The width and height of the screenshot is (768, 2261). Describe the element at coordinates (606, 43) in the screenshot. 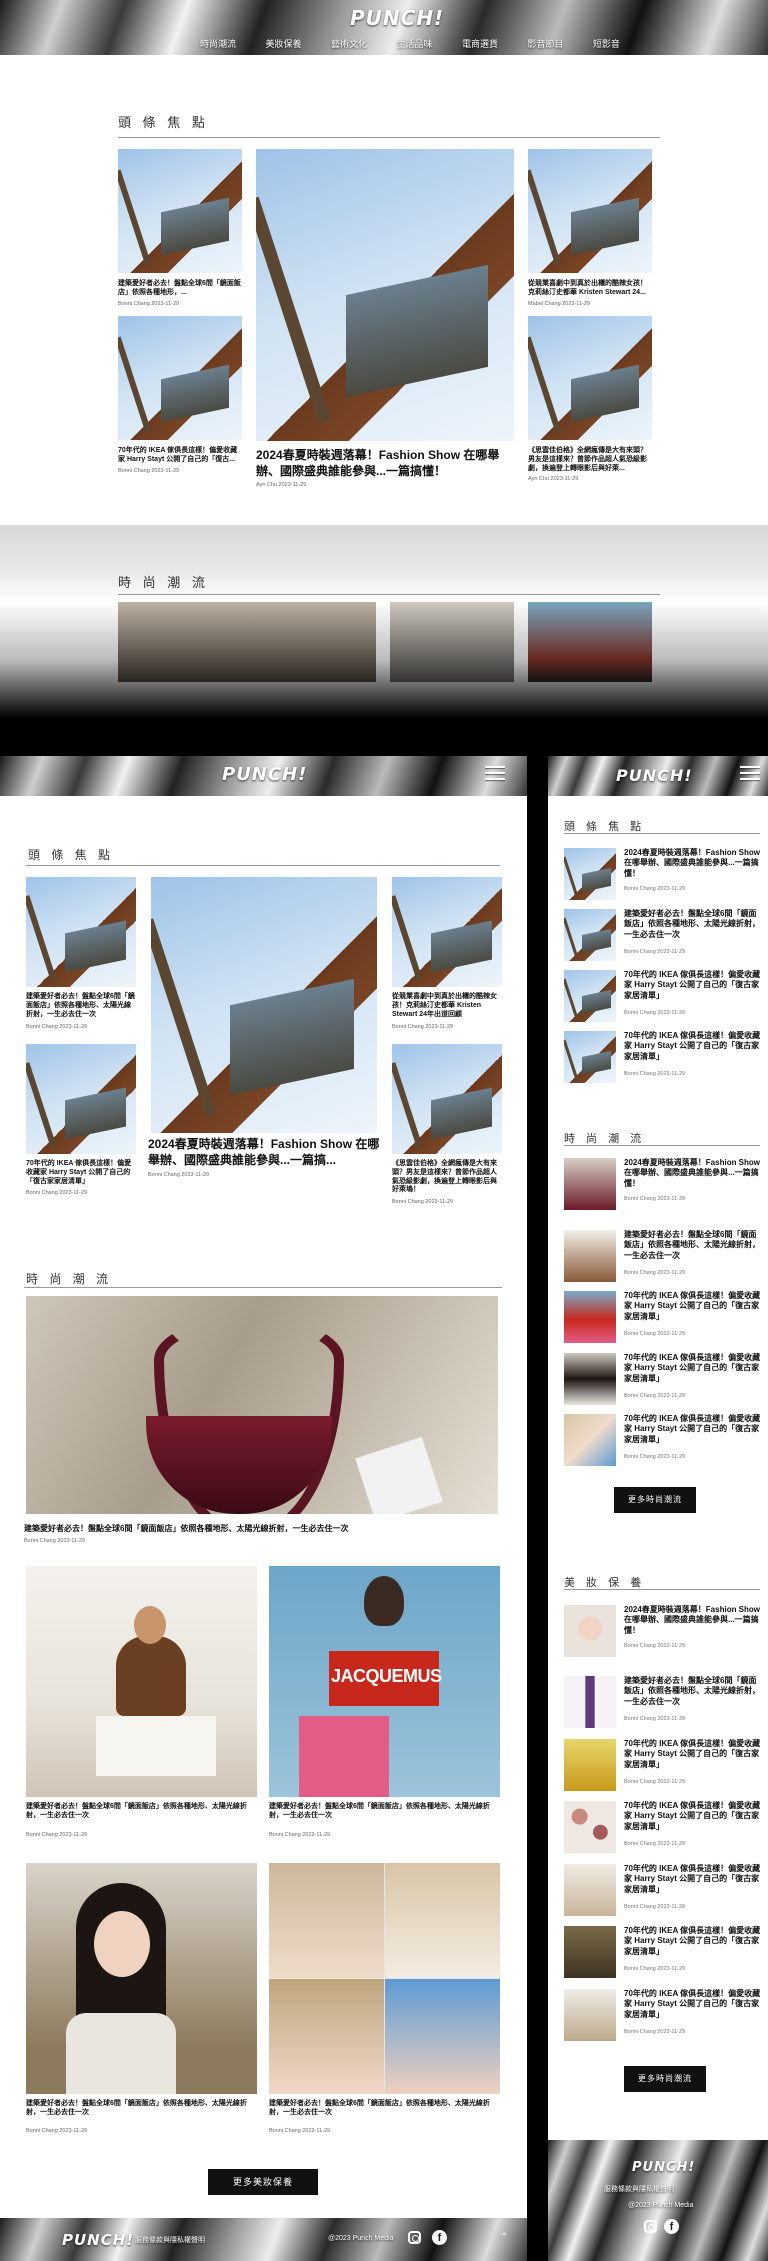

I see `nav-item: 短影音` at that location.